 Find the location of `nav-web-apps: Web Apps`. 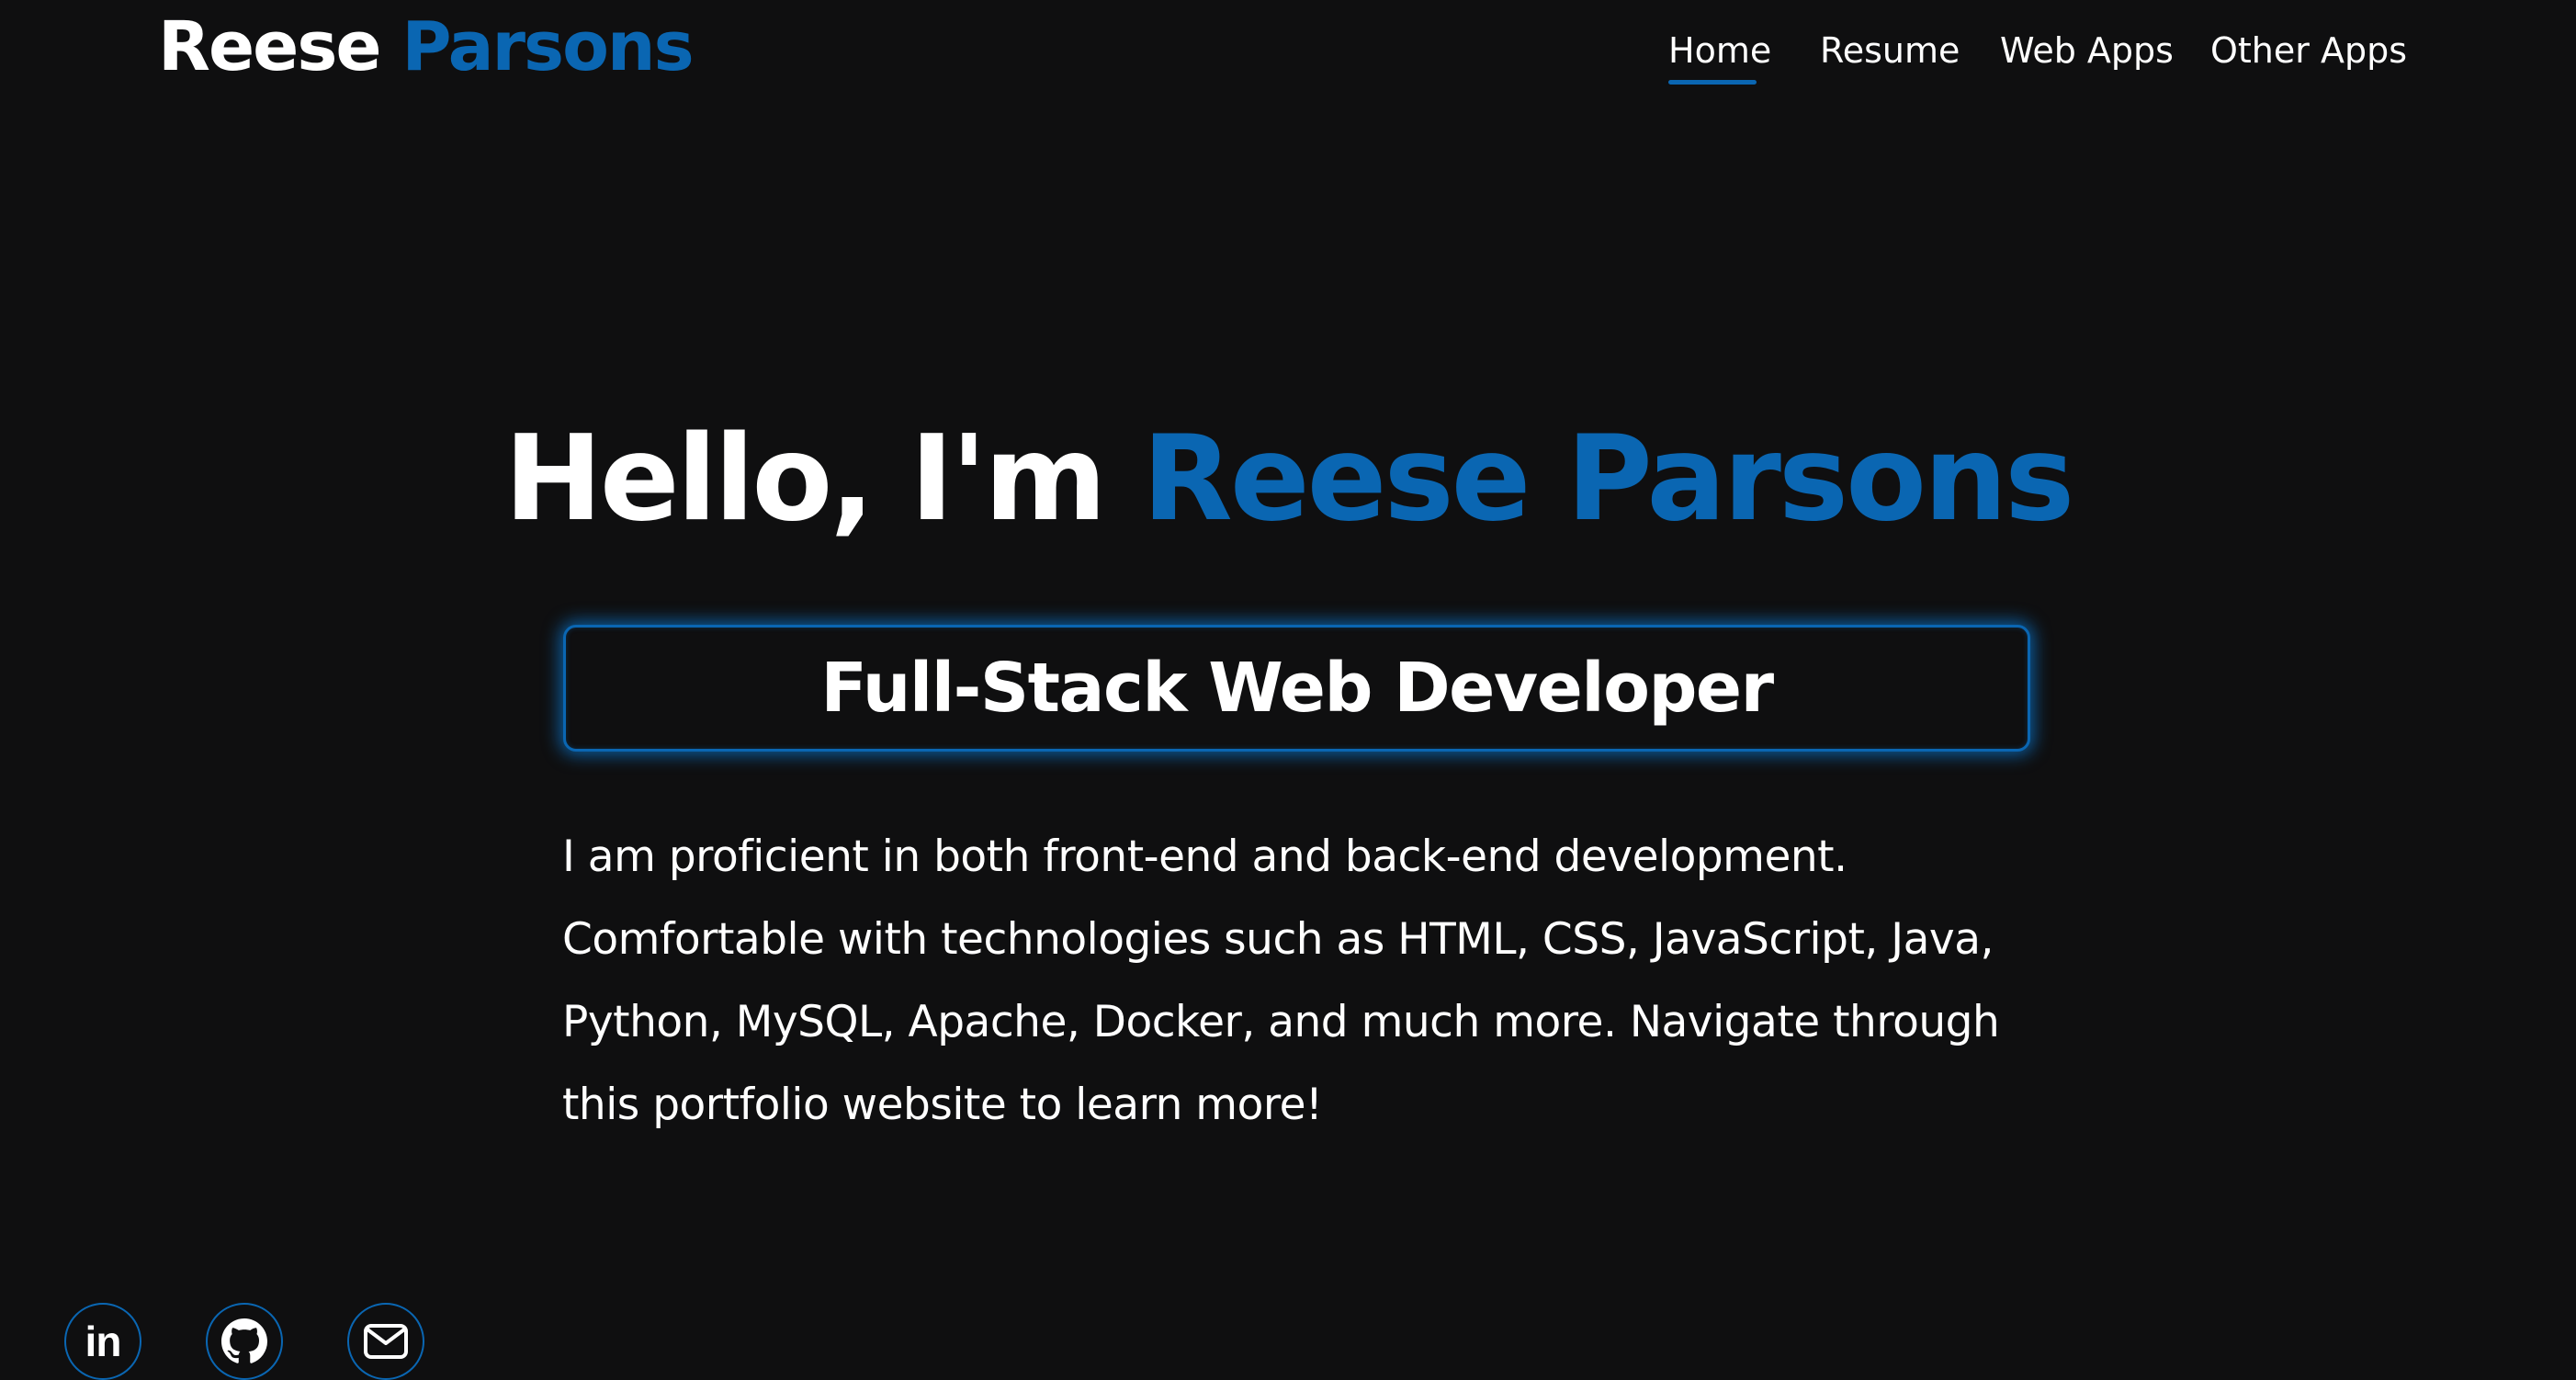

nav-web-apps: Web Apps is located at coordinates (2105, 51).